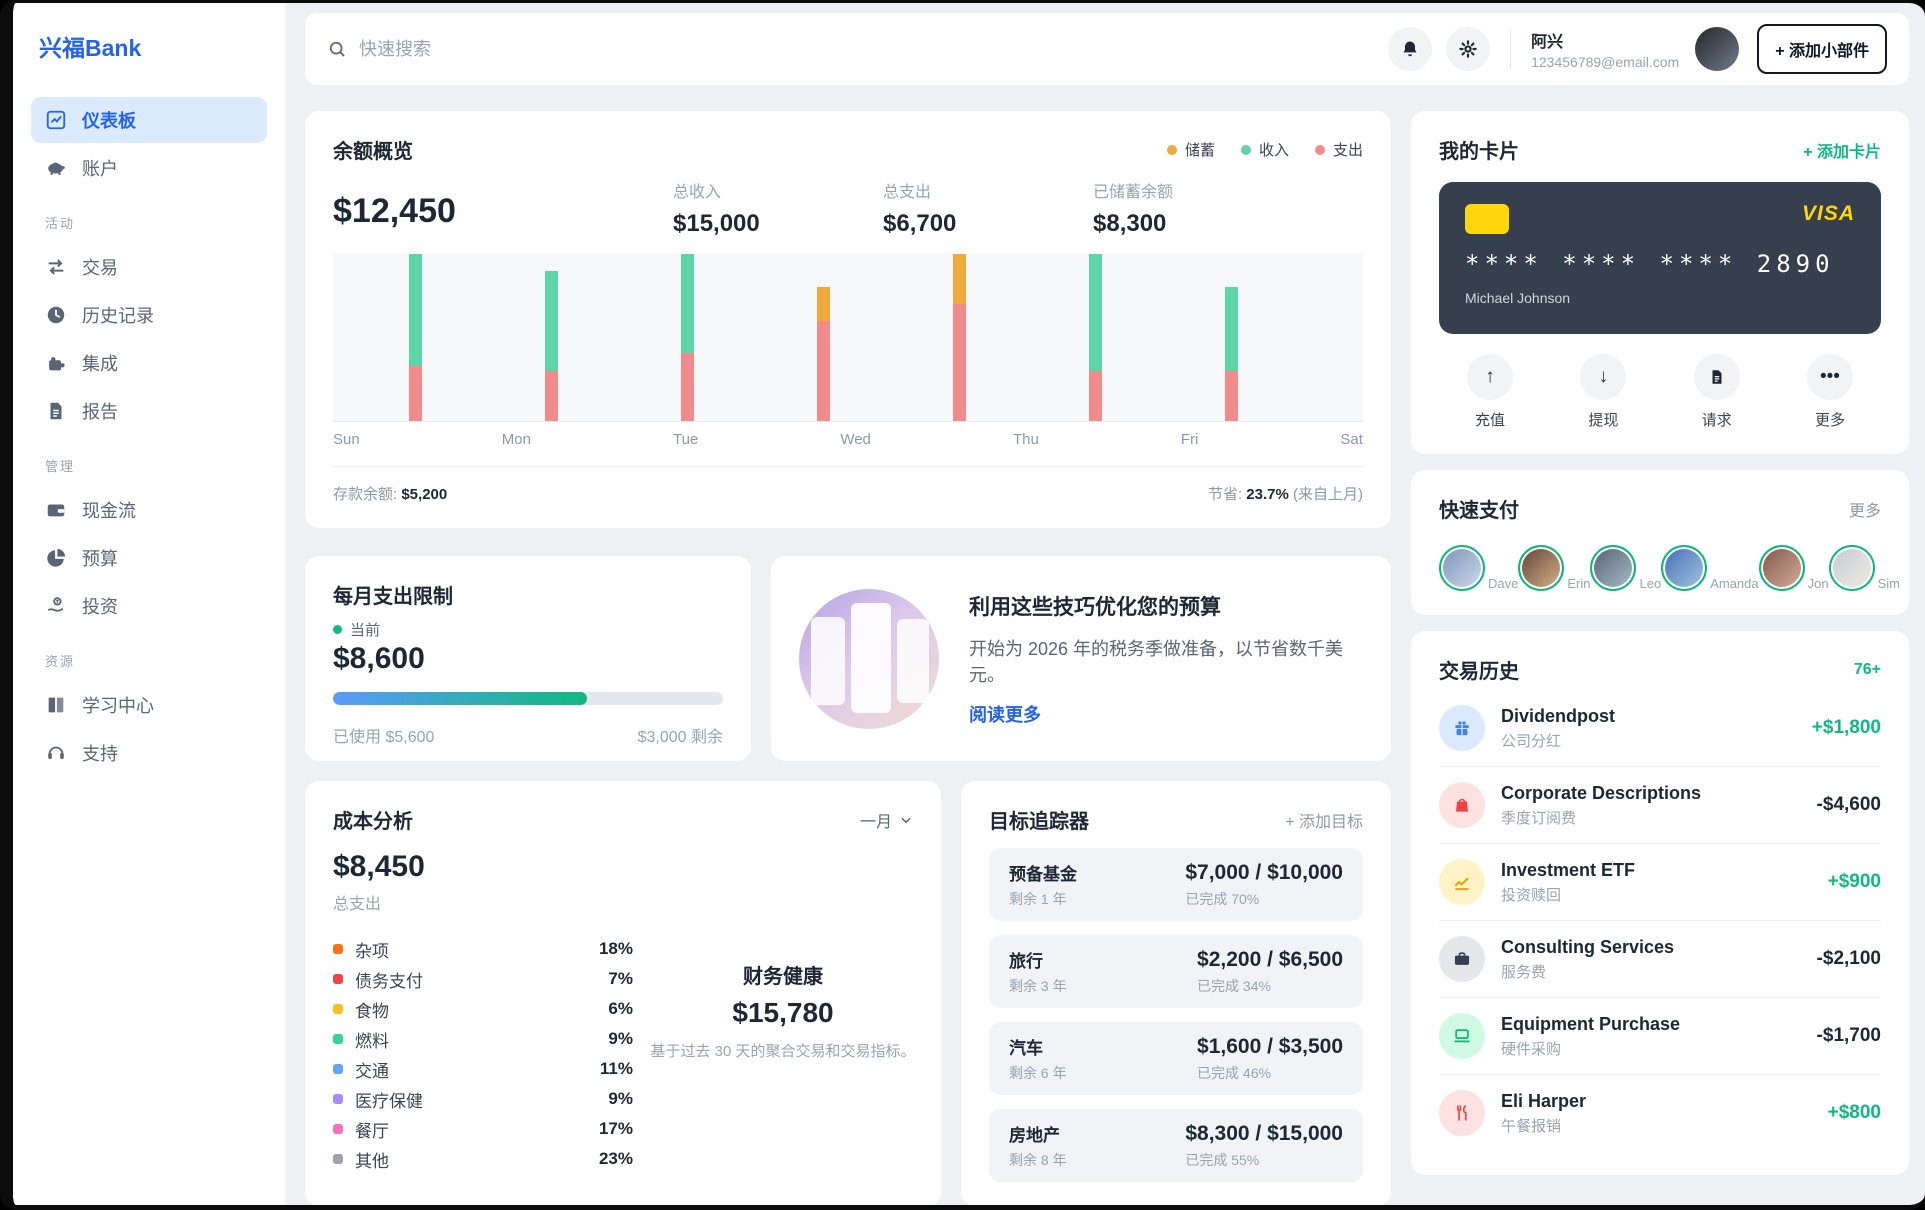 This screenshot has height=1210, width=1925. Describe the element at coordinates (149, 315) in the screenshot. I see `sidebar-item-history: 历史记录` at that location.